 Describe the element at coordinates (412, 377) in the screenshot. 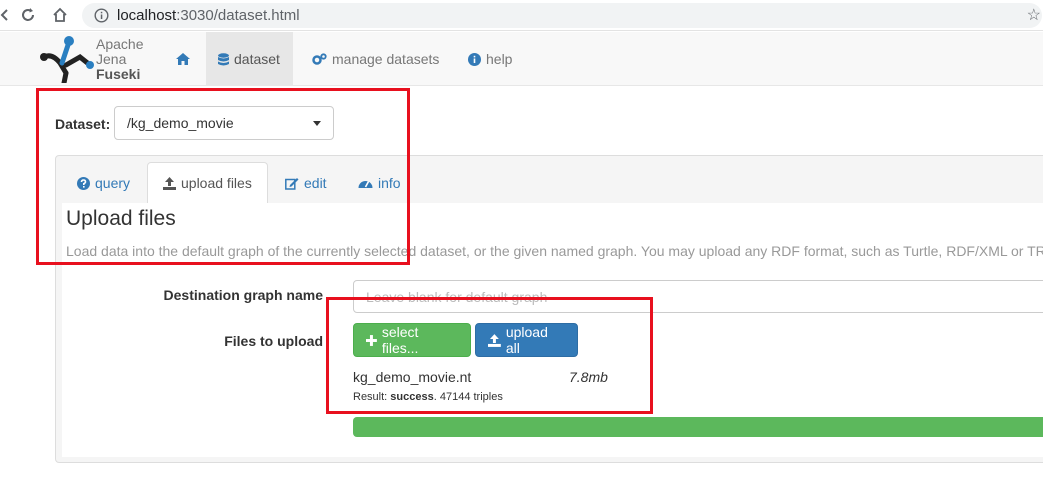

I see `uploaded-file-name: kg_demo_movie.nt` at that location.